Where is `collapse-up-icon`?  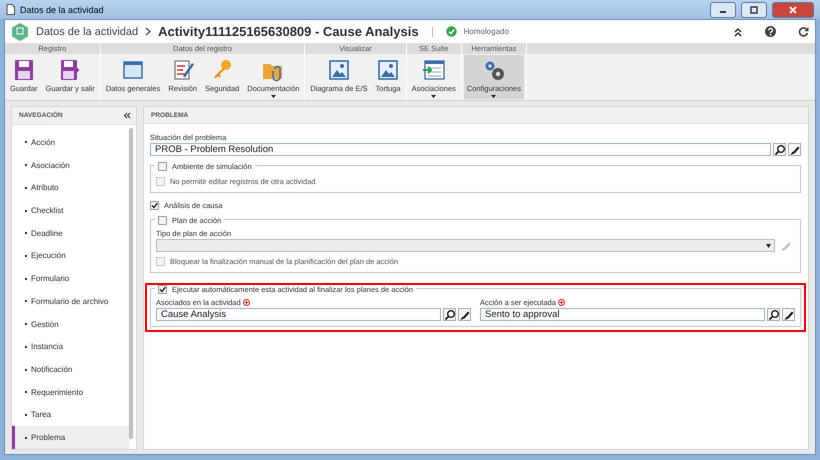 collapse-up-icon is located at coordinates (738, 31).